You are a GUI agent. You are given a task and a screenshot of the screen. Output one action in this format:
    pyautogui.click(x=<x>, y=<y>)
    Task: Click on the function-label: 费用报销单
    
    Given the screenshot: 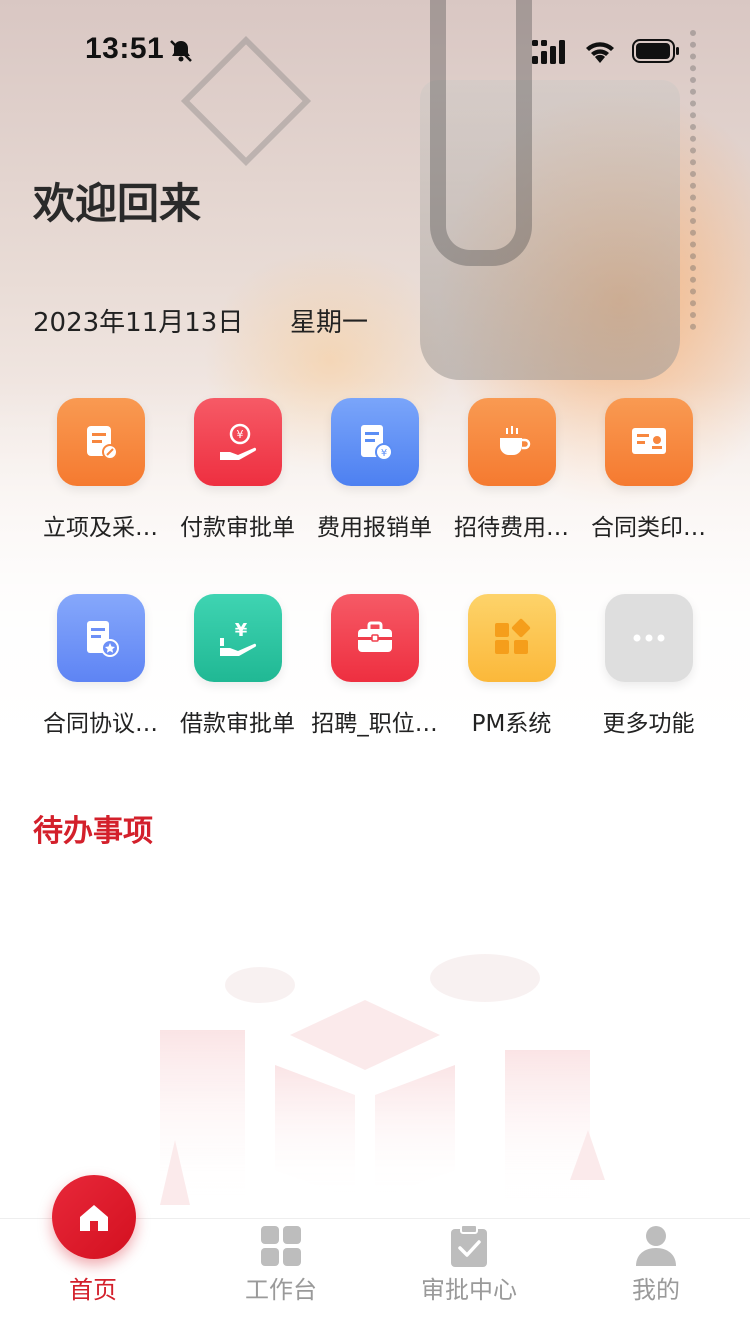 What is the action you would take?
    pyautogui.click(x=374, y=528)
    